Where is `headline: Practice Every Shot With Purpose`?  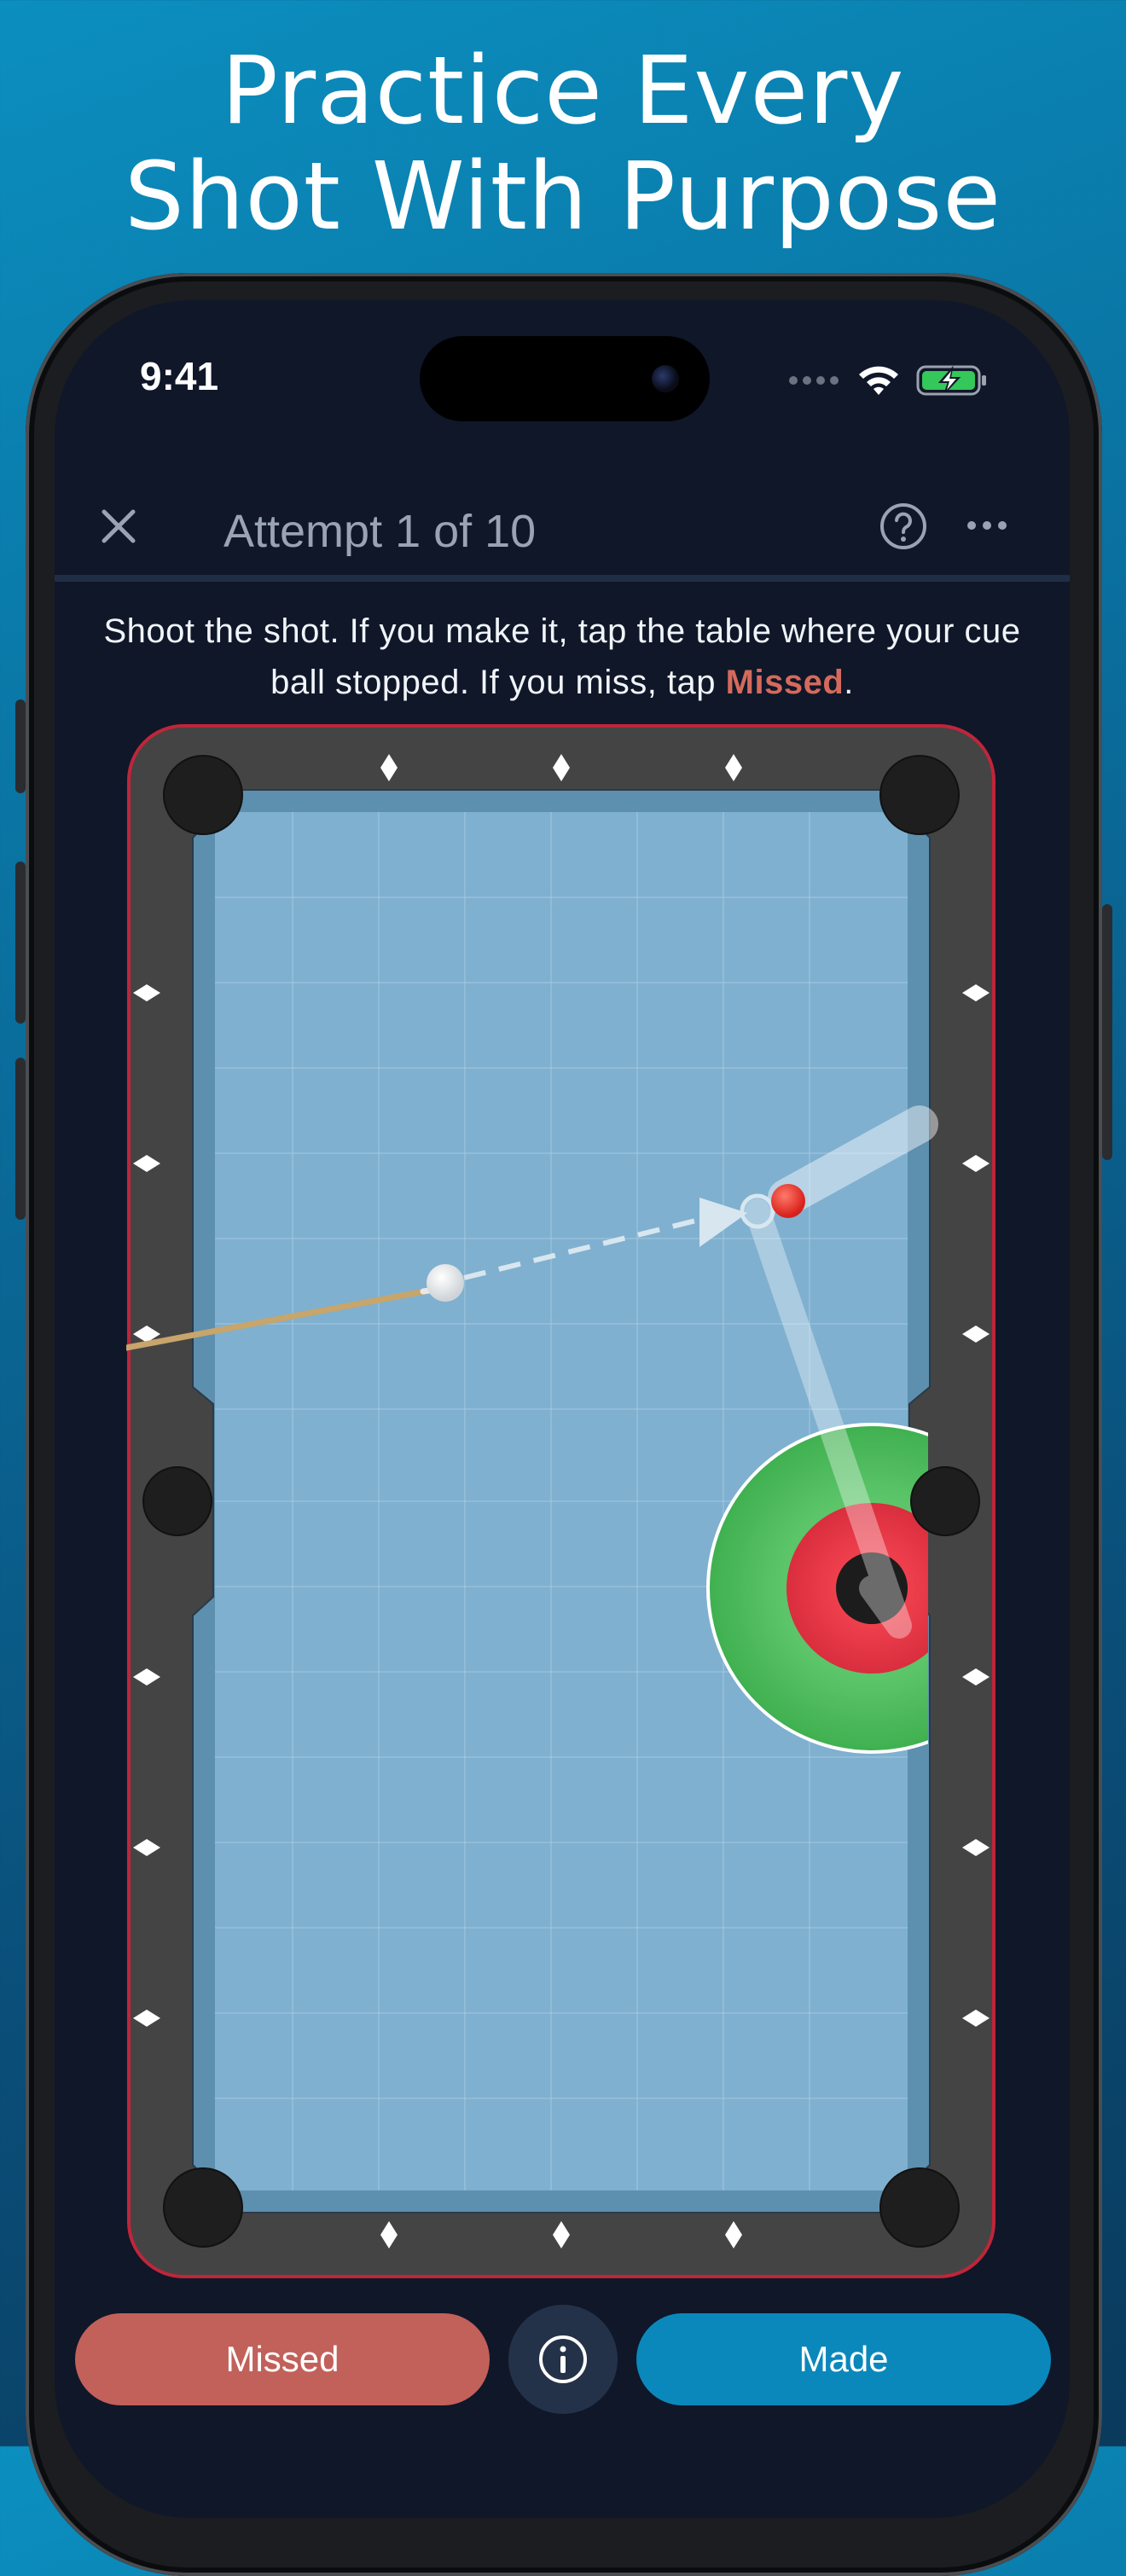 headline: Practice Every Shot With Purpose is located at coordinates (563, 143).